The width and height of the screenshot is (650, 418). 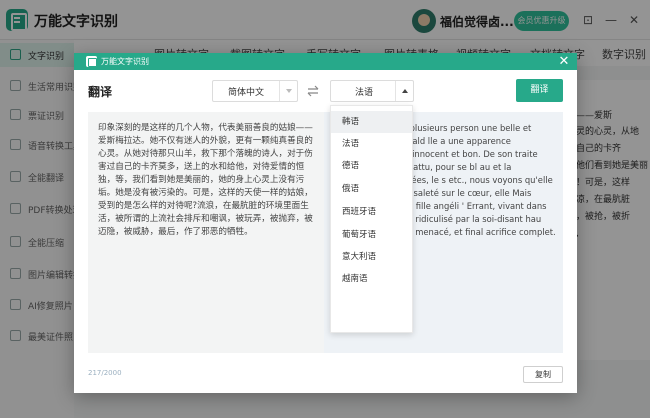 I want to click on lang-option-french: 法语, so click(x=371, y=144).